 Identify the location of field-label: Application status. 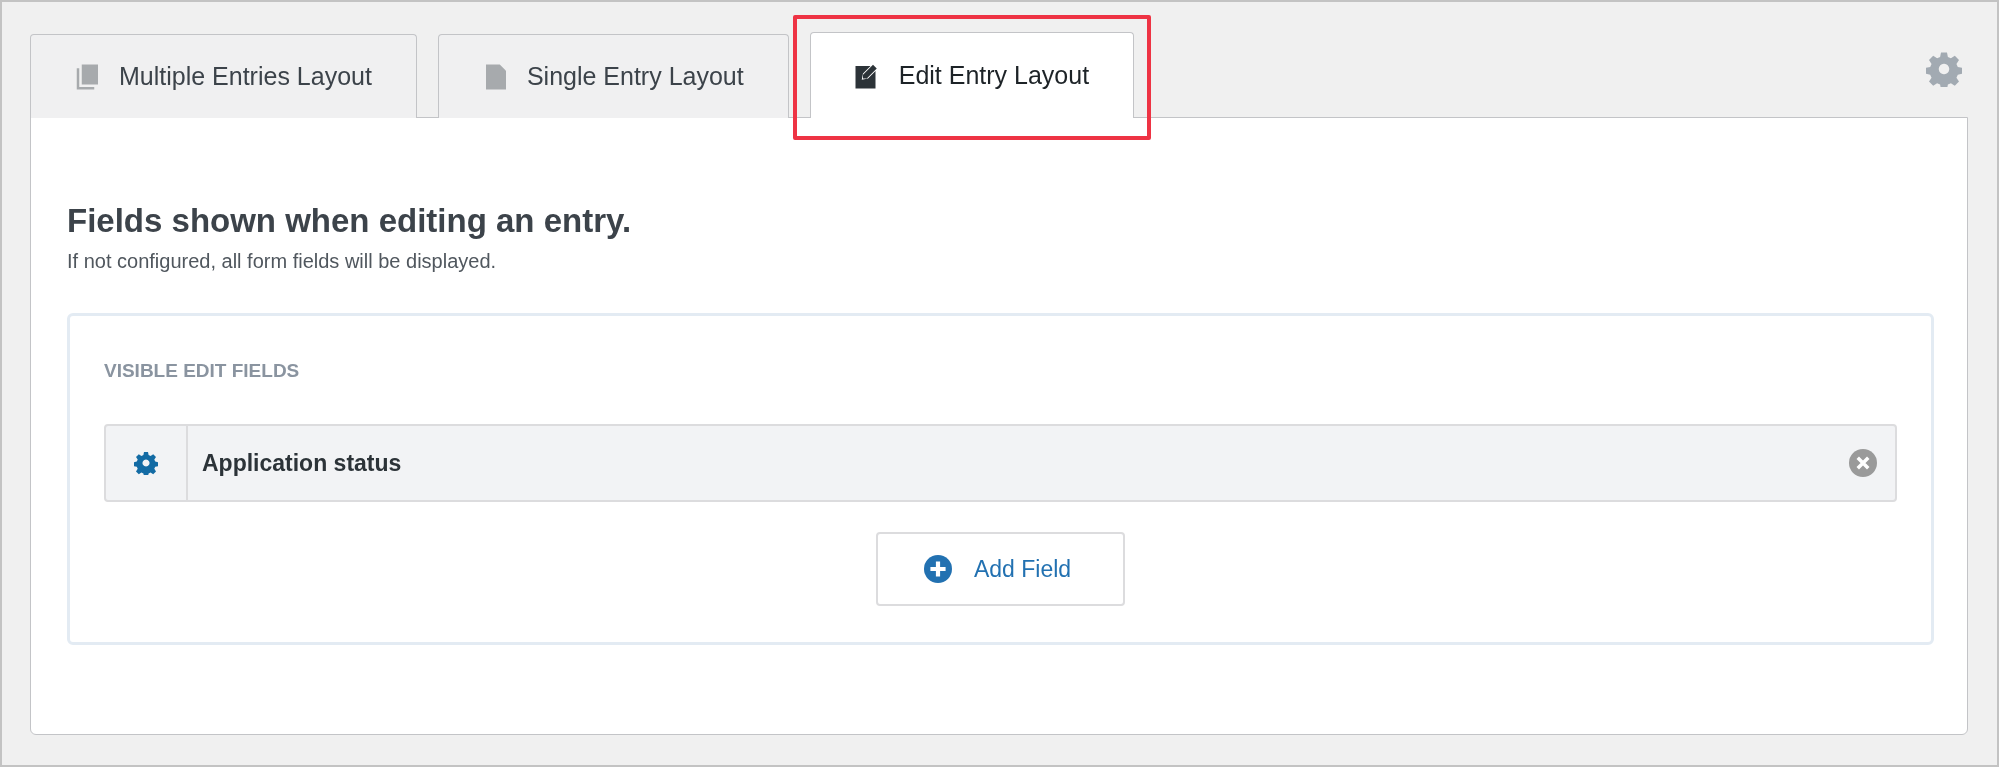
(302, 463).